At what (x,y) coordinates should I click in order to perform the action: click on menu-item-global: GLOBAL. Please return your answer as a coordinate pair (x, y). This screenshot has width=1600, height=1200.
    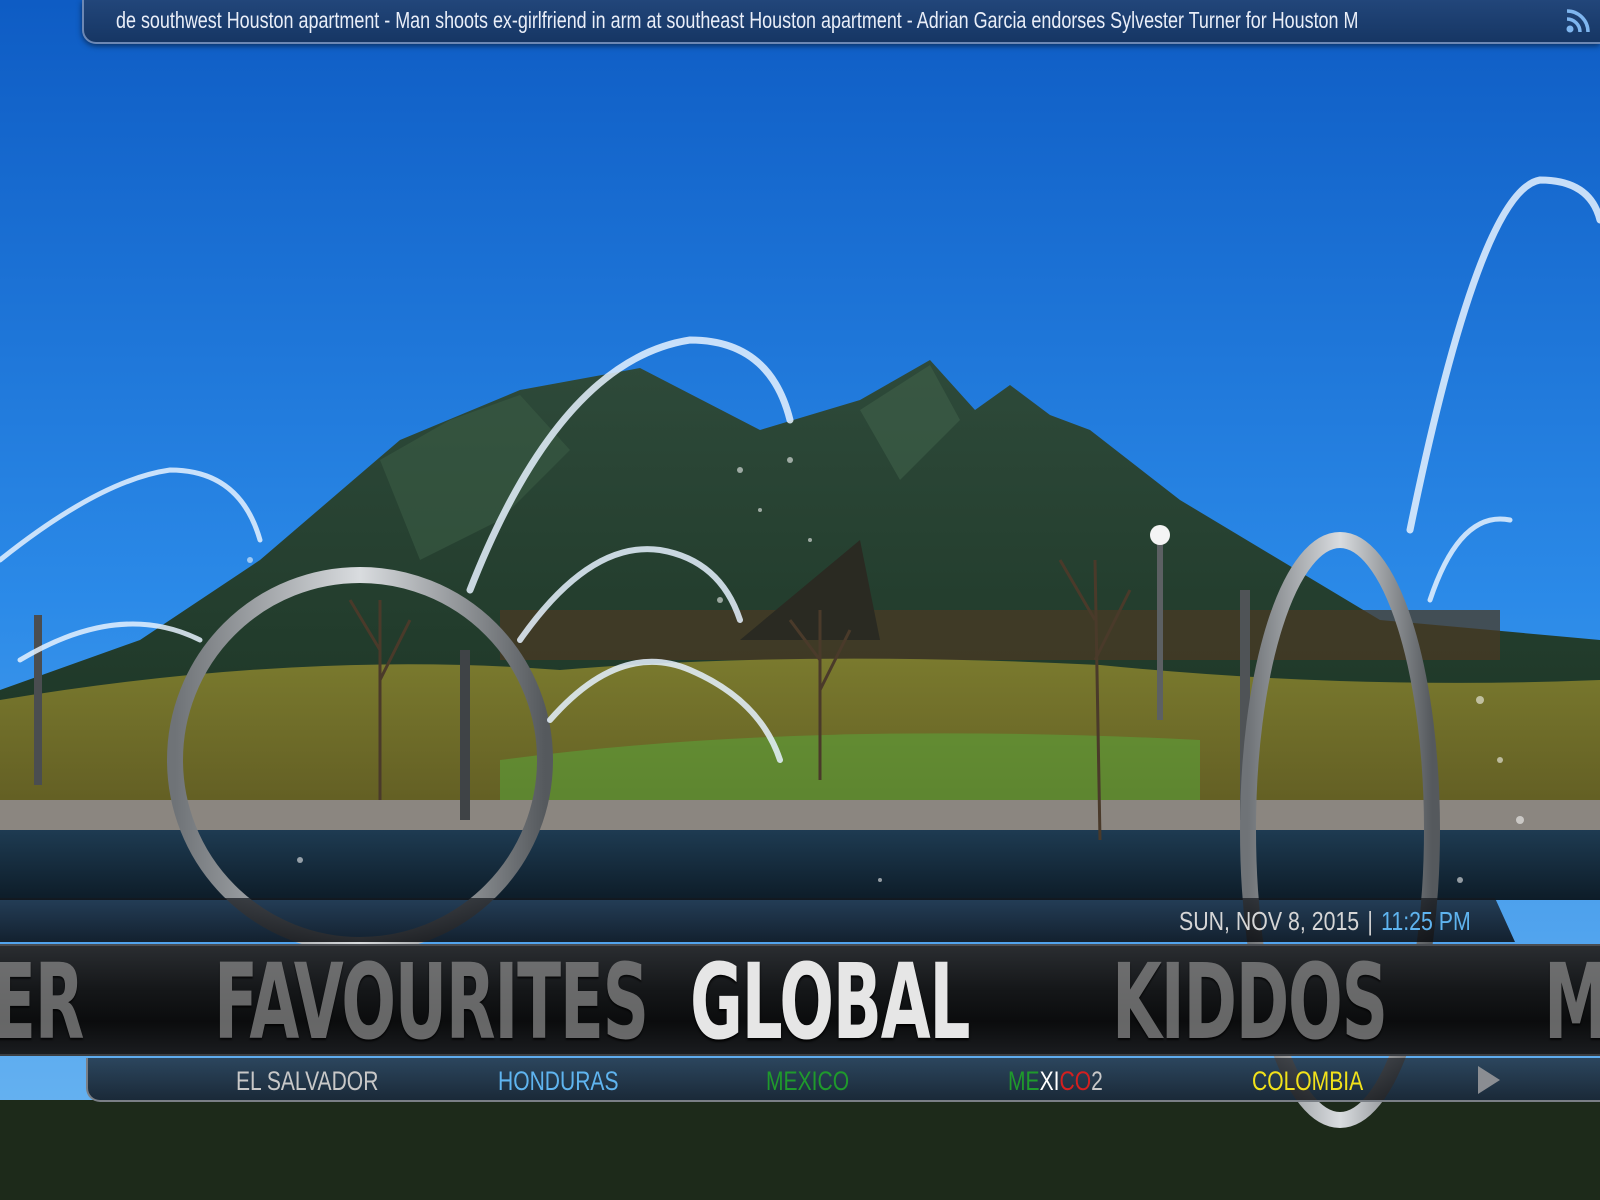
    Looking at the image, I should click on (830, 1002).